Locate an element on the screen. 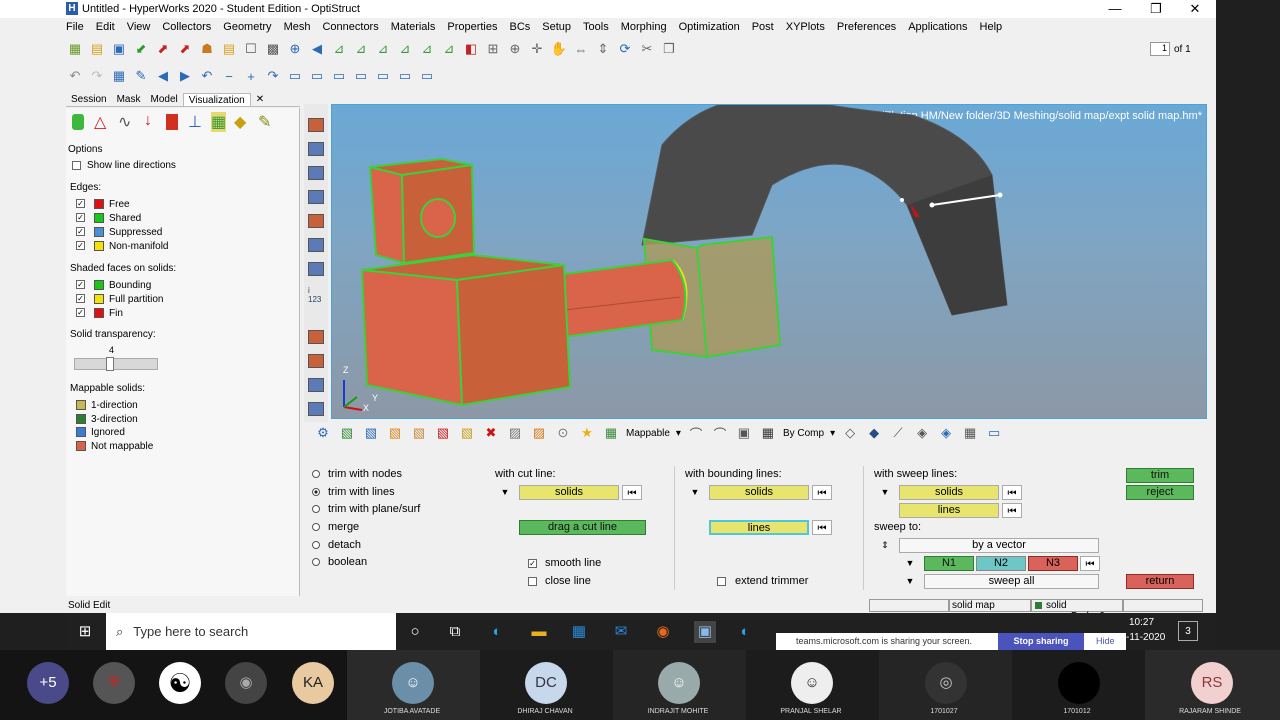  mode-trim-with-lines: trim with lines is located at coordinates (353, 492).